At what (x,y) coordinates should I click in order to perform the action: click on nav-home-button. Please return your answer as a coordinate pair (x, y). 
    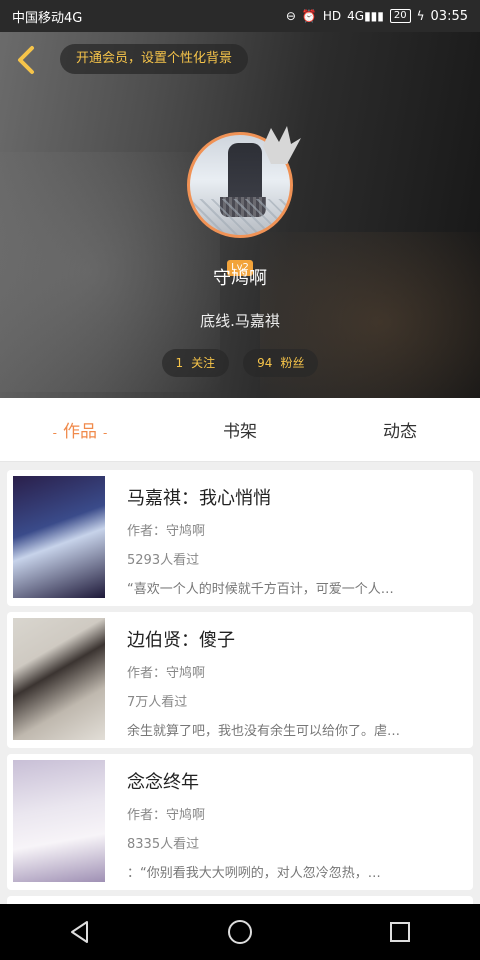
    Looking at the image, I should click on (240, 932).